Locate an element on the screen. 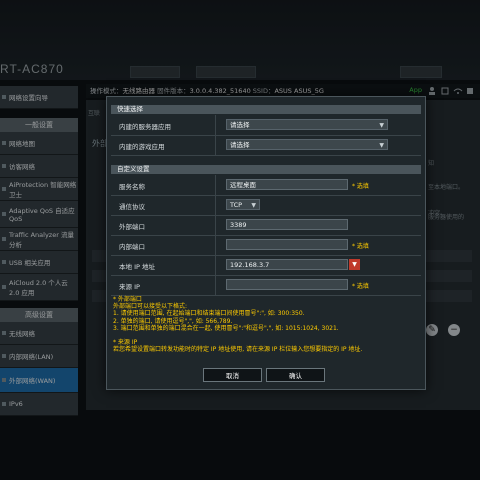 The width and height of the screenshot is (480, 480). note-line: 2. 单独的端口, 请使用逗号",", 如: 566,789. is located at coordinates (173, 321).